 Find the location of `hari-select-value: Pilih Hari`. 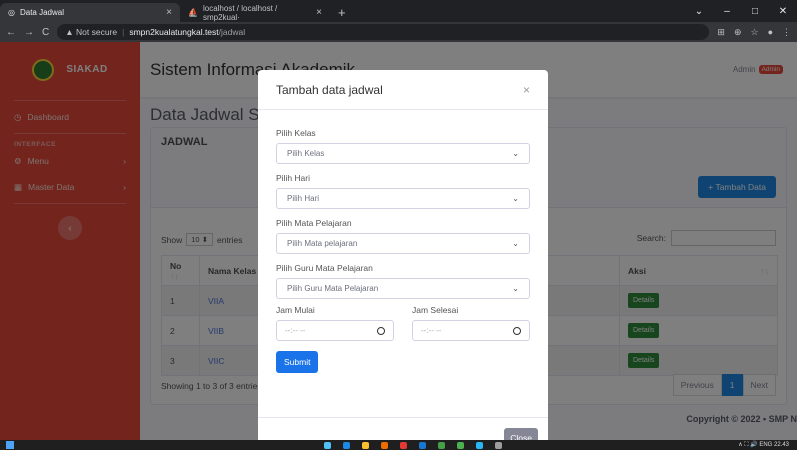

hari-select-value: Pilih Hari is located at coordinates (303, 198).